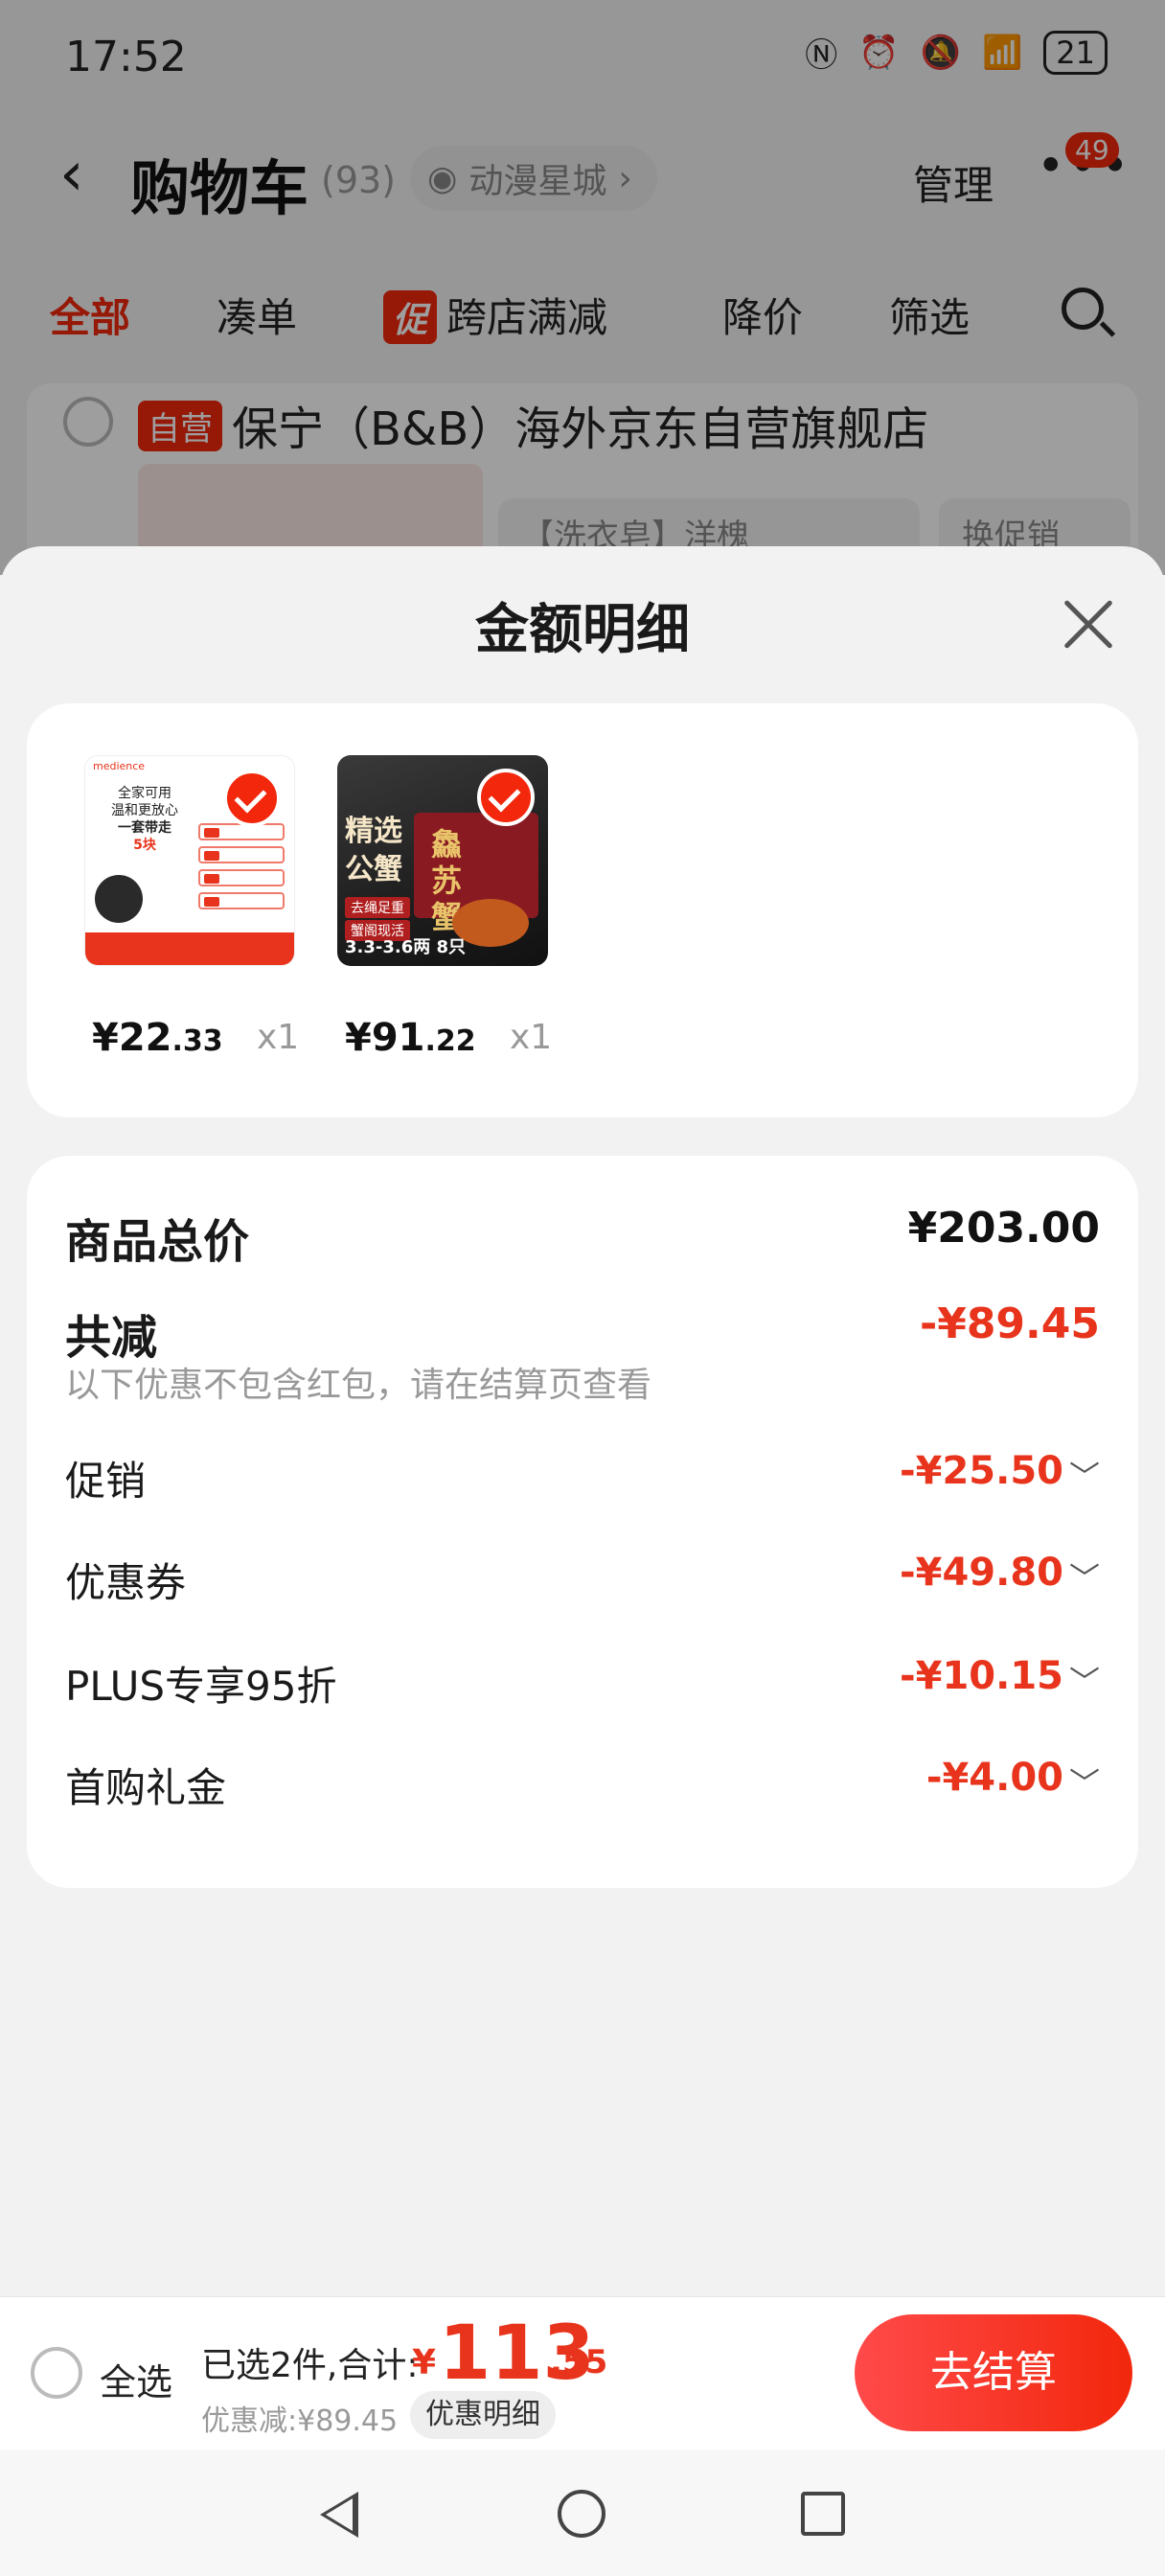  I want to click on product-image-title: 精选公蟹, so click(373, 851).